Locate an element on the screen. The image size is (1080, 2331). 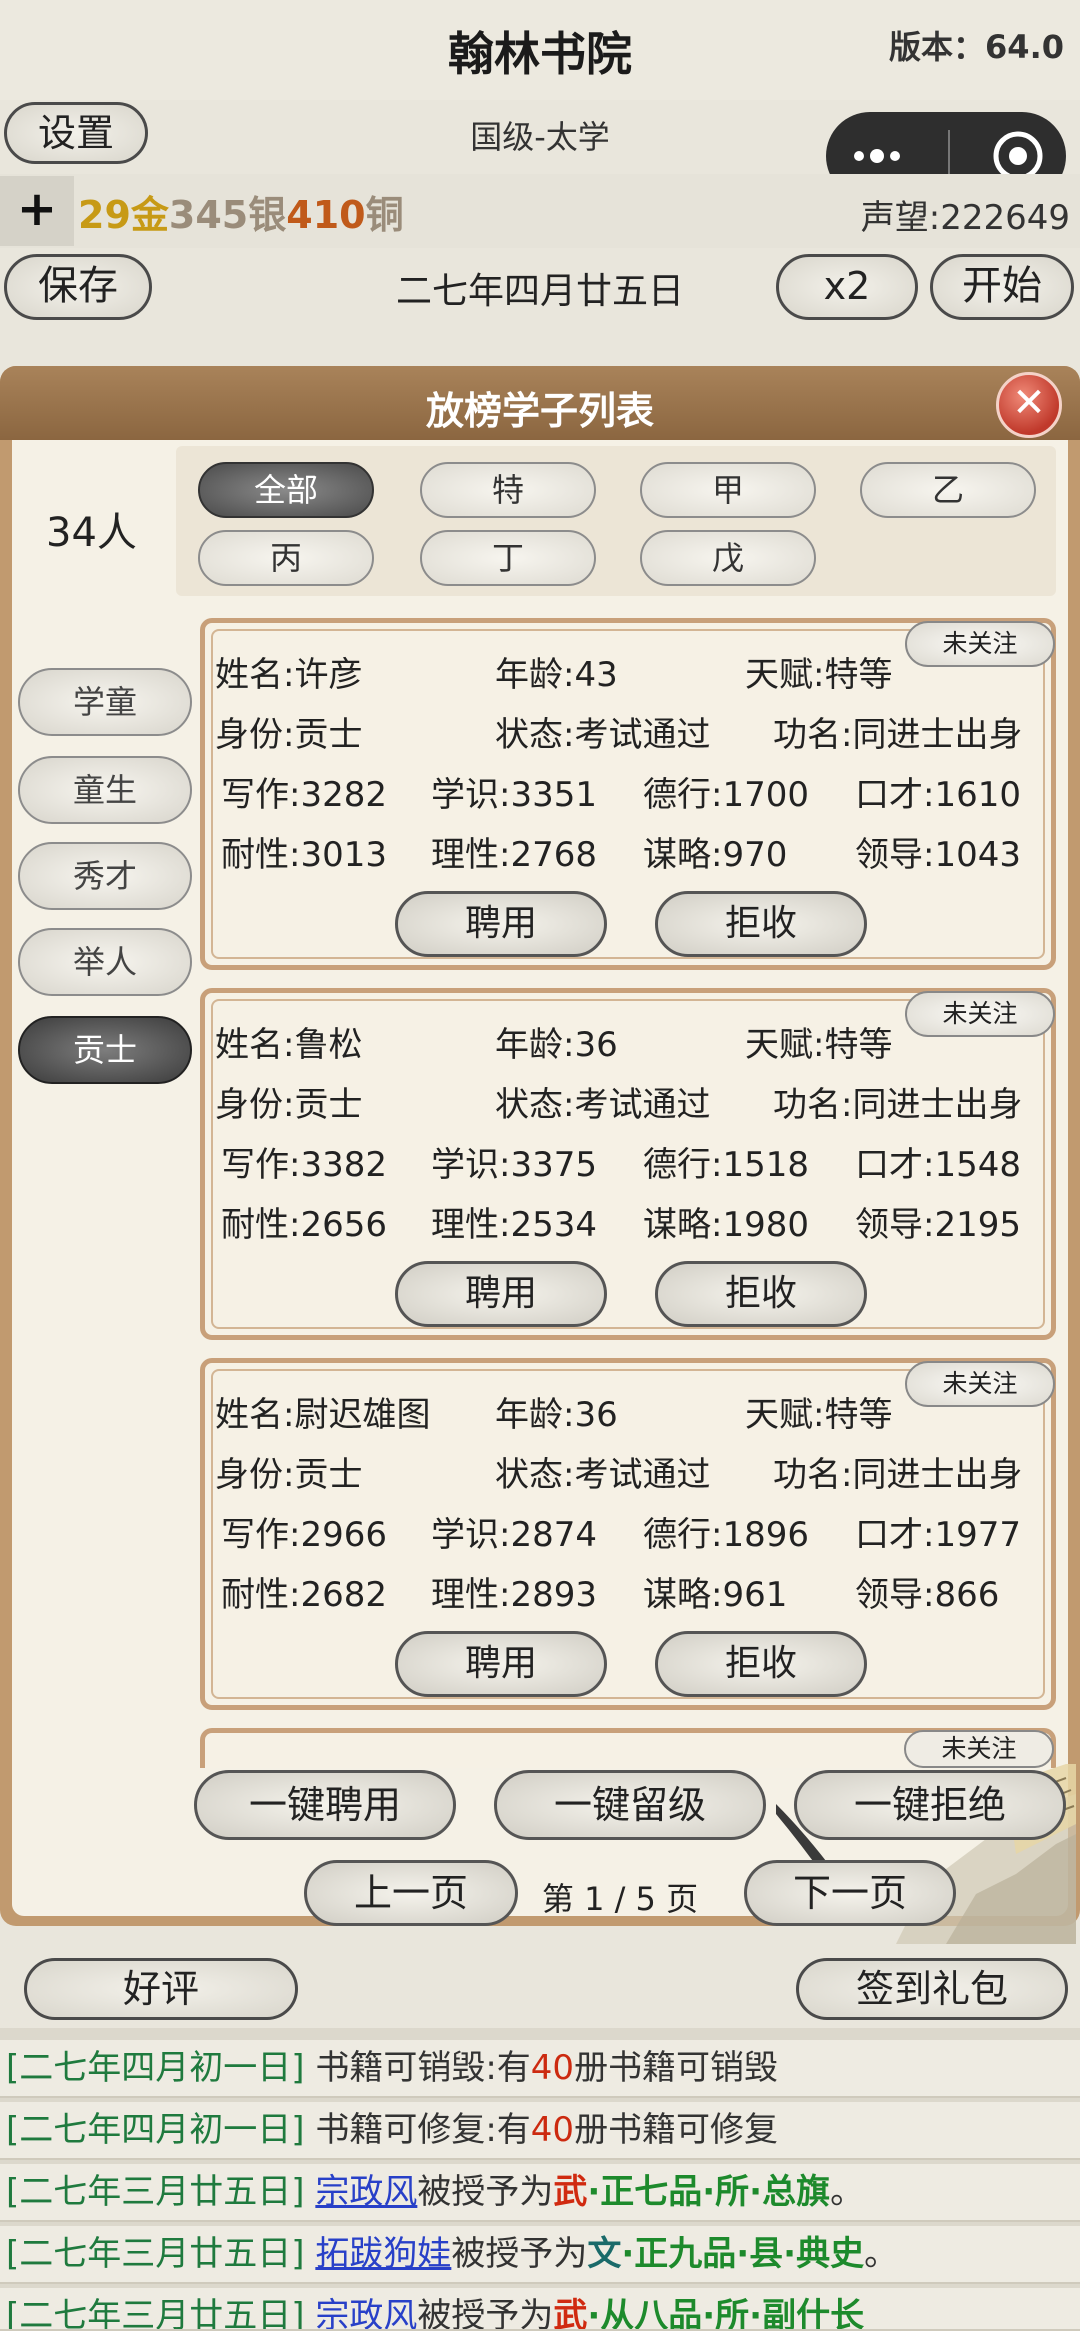
stat-knowledge: 学识:3351 is located at coordinates (514, 795).